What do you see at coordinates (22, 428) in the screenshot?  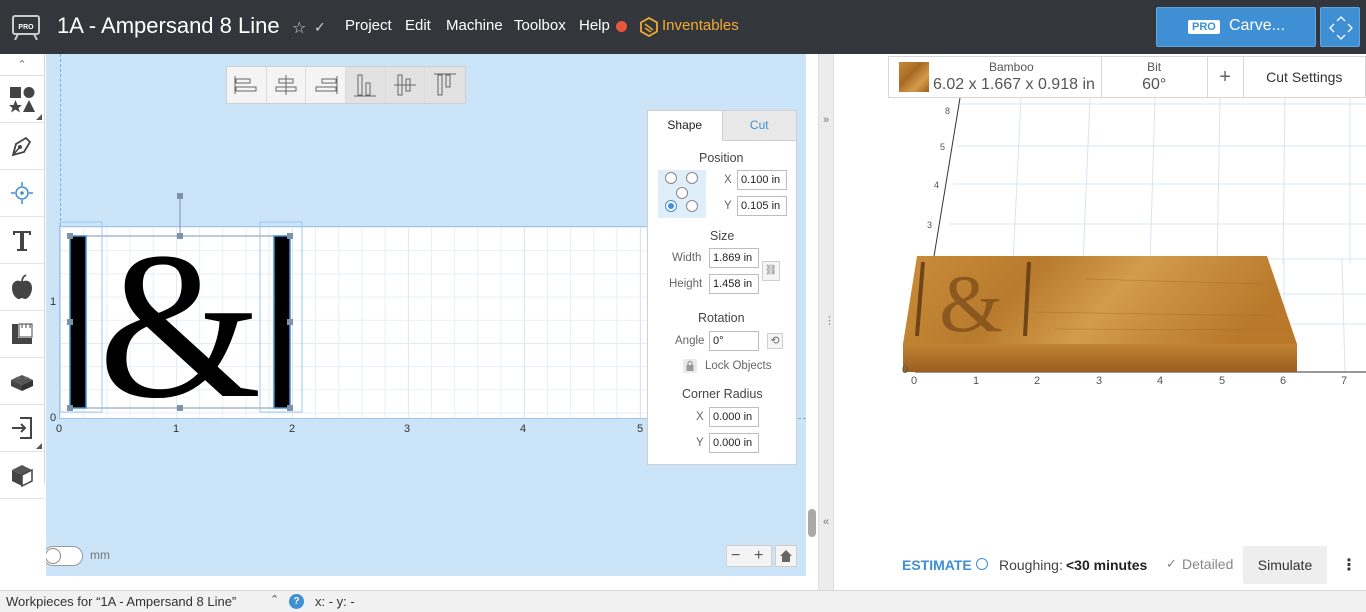 I see `import-button` at bounding box center [22, 428].